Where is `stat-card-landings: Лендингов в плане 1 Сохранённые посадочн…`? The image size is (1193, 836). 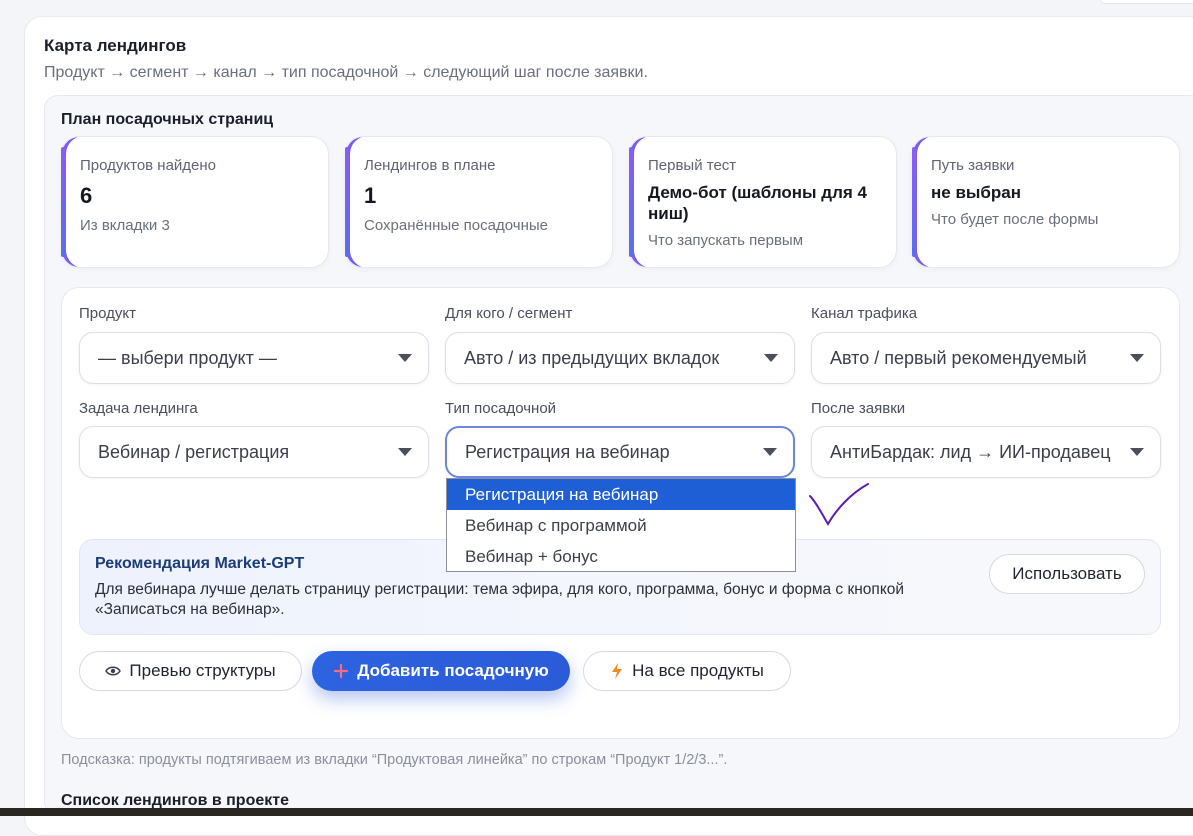
stat-card-landings: Лендингов в плане 1 Сохранённые посадочн… is located at coordinates (479, 202).